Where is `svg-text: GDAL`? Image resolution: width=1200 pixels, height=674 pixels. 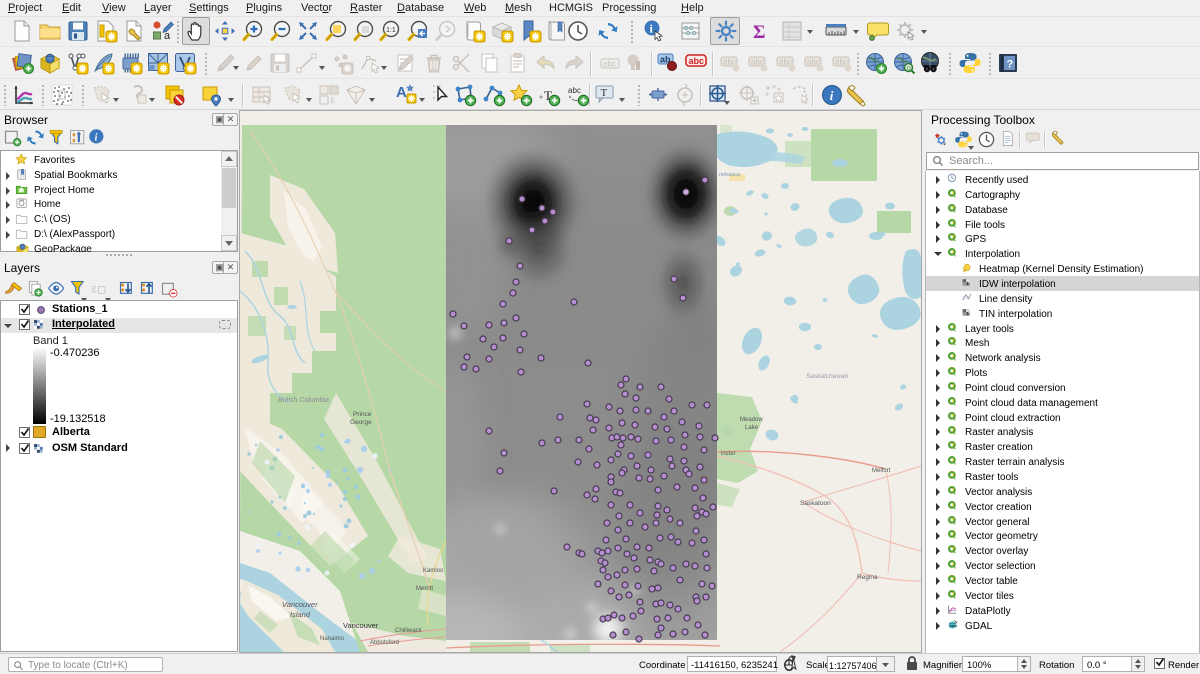 svg-text: GDAL is located at coordinates (953, 626).